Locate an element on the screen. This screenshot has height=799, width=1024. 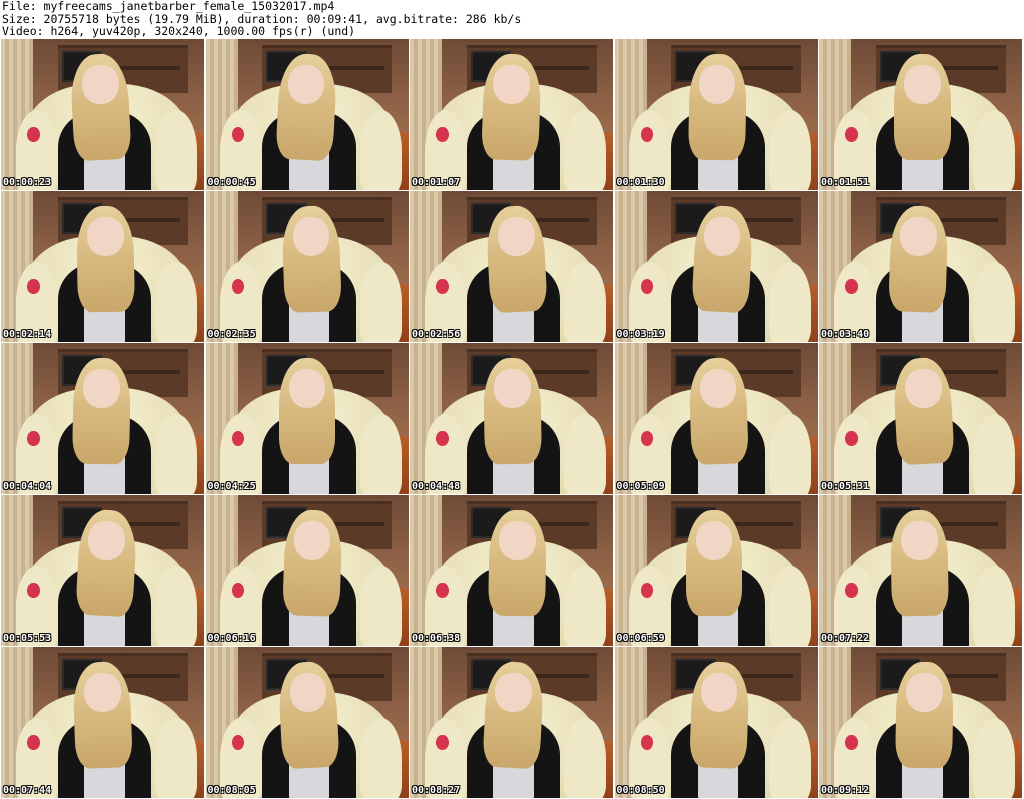
video-thumbnail: 00:02:14 is located at coordinates (102, 266).